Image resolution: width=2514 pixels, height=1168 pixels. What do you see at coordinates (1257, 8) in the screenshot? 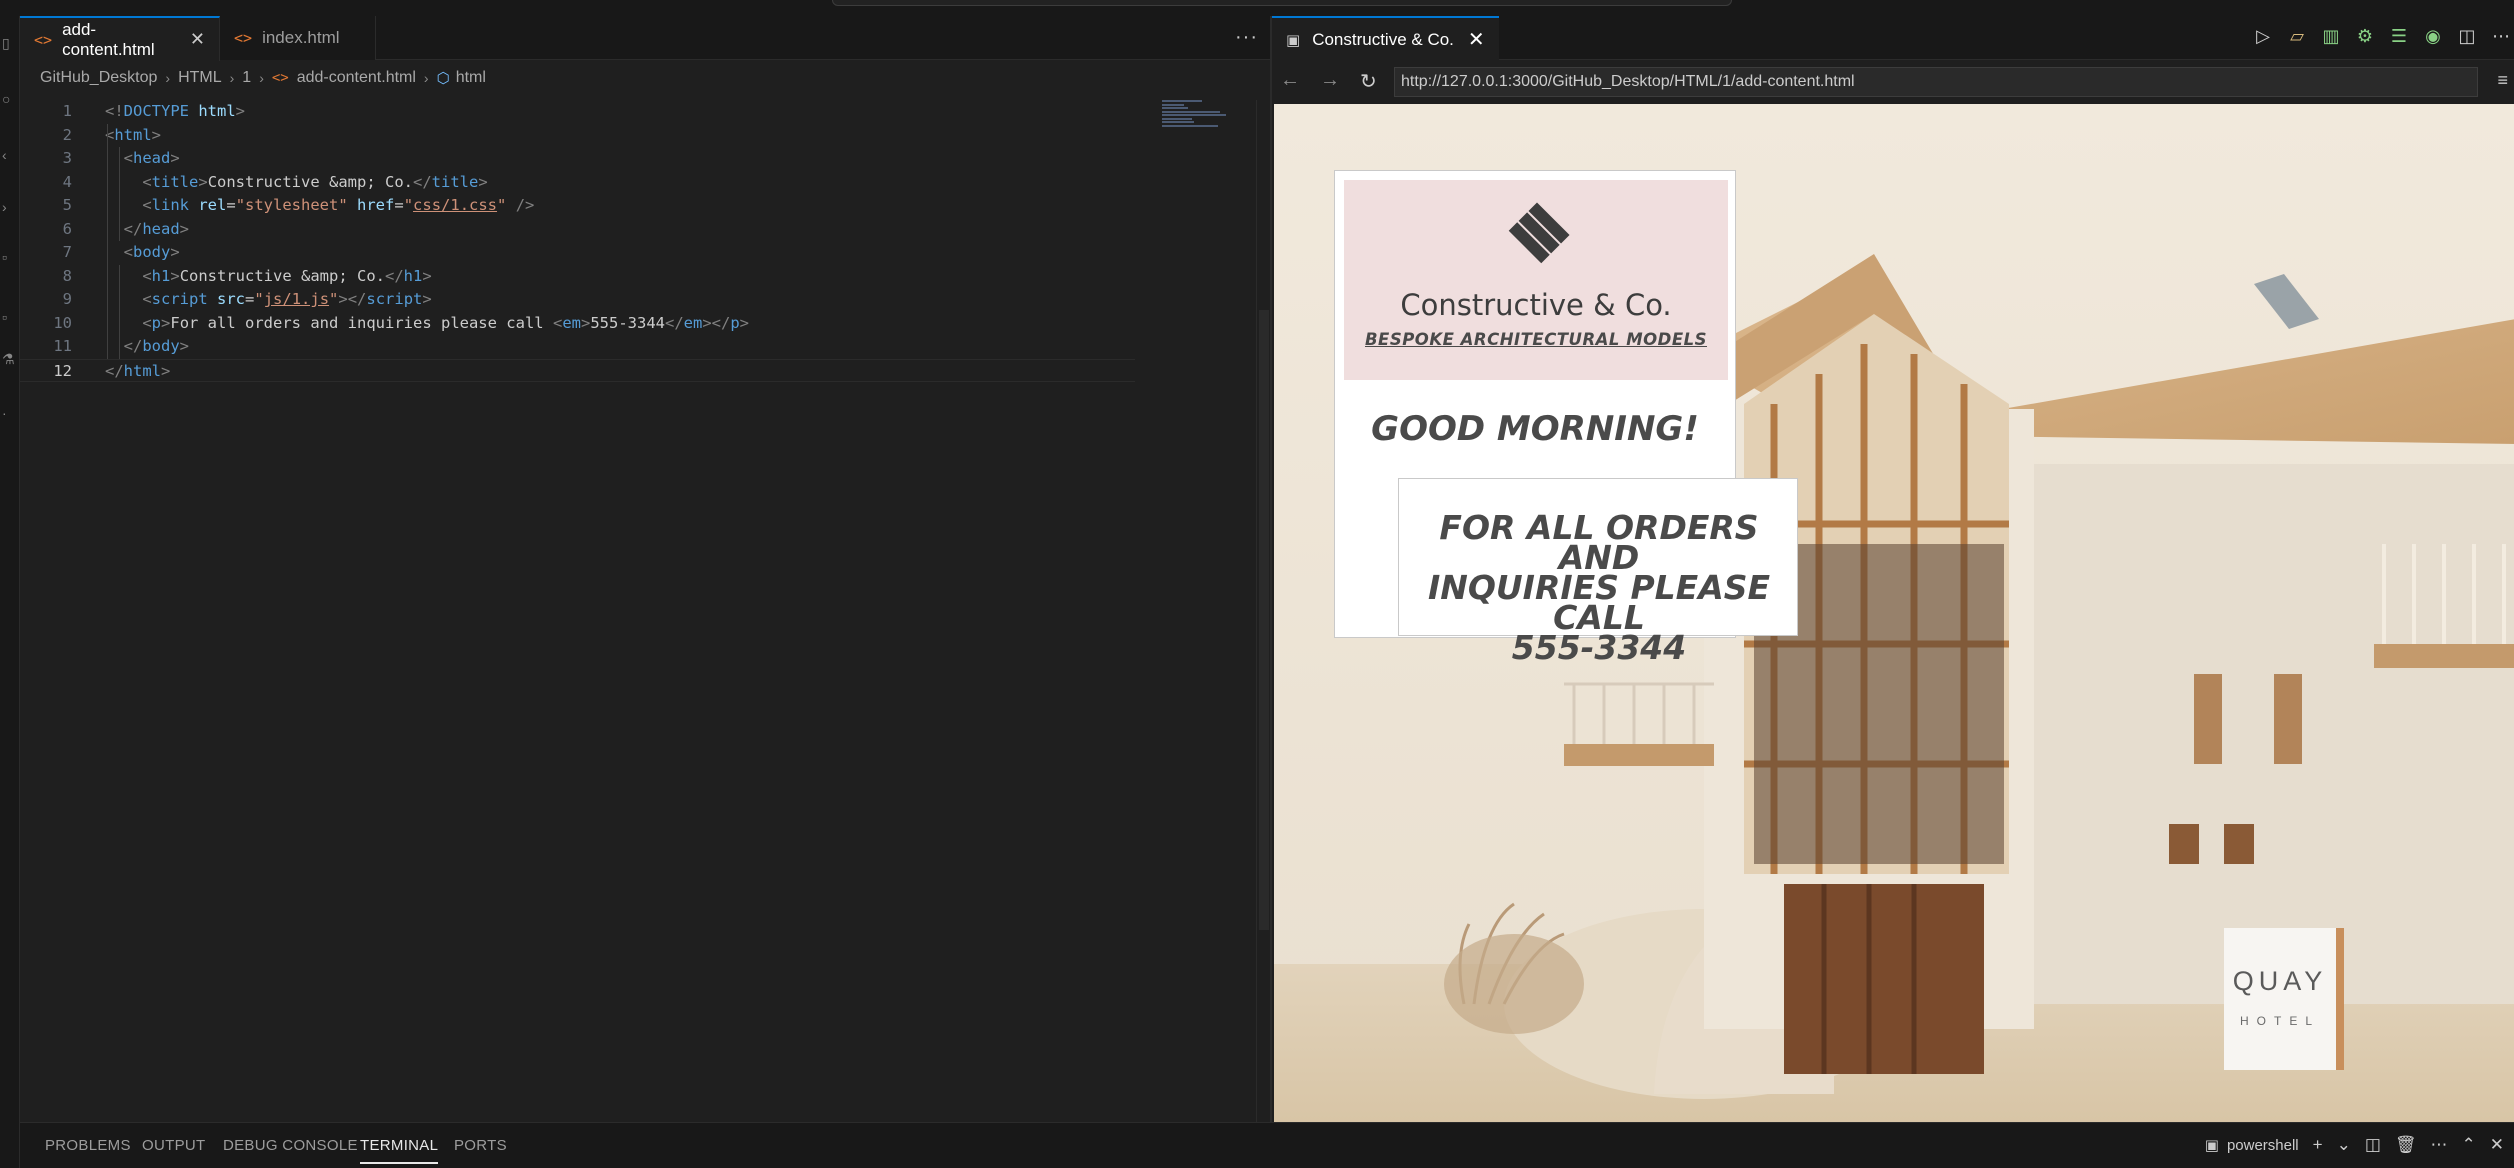
I see `title-bar` at bounding box center [1257, 8].